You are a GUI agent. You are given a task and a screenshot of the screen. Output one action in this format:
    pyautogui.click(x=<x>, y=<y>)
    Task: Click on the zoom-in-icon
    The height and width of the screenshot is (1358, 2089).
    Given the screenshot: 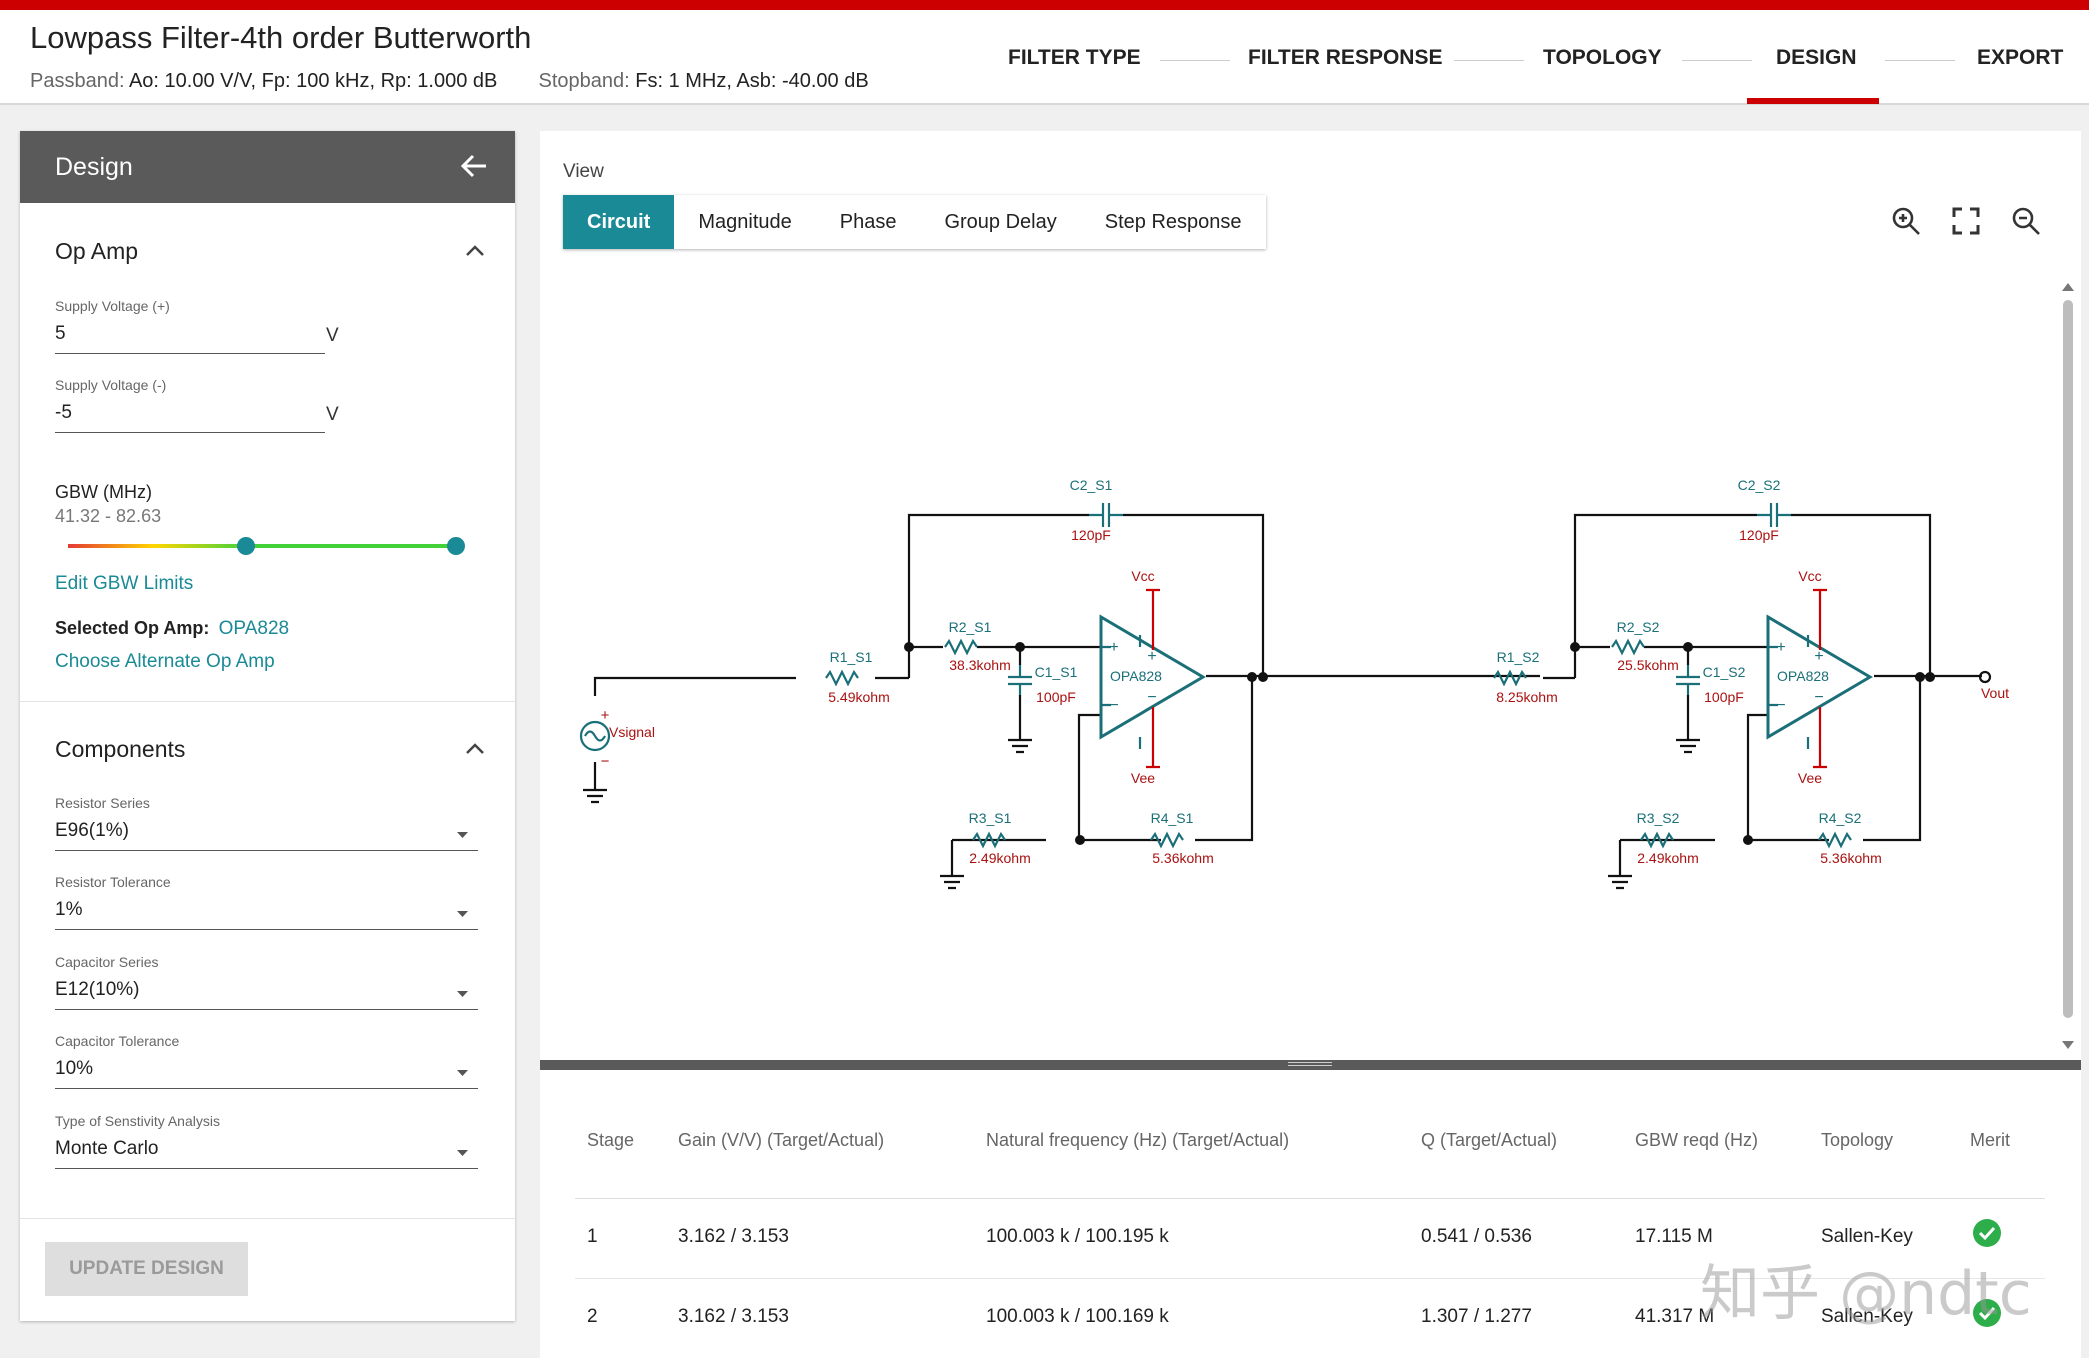 What is the action you would take?
    pyautogui.click(x=1906, y=221)
    